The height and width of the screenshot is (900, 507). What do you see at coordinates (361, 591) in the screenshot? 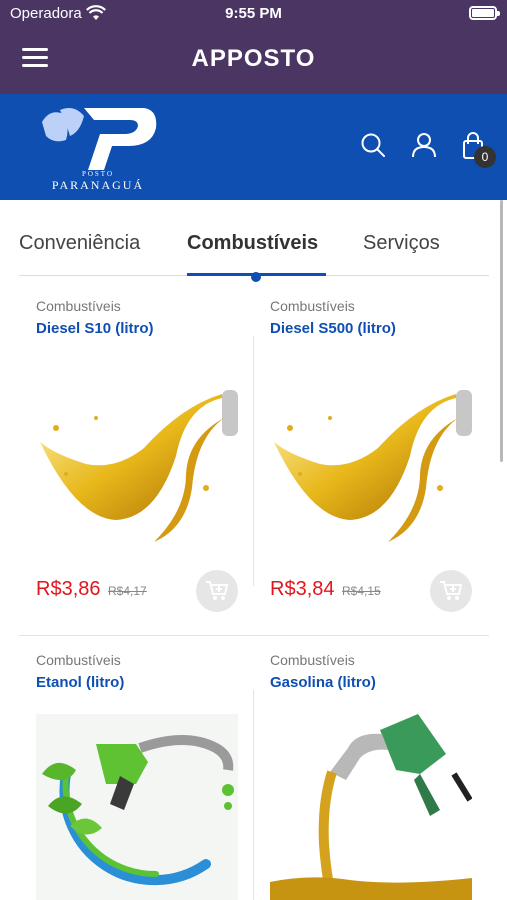
I see `product-old-price: R$4,15` at bounding box center [361, 591].